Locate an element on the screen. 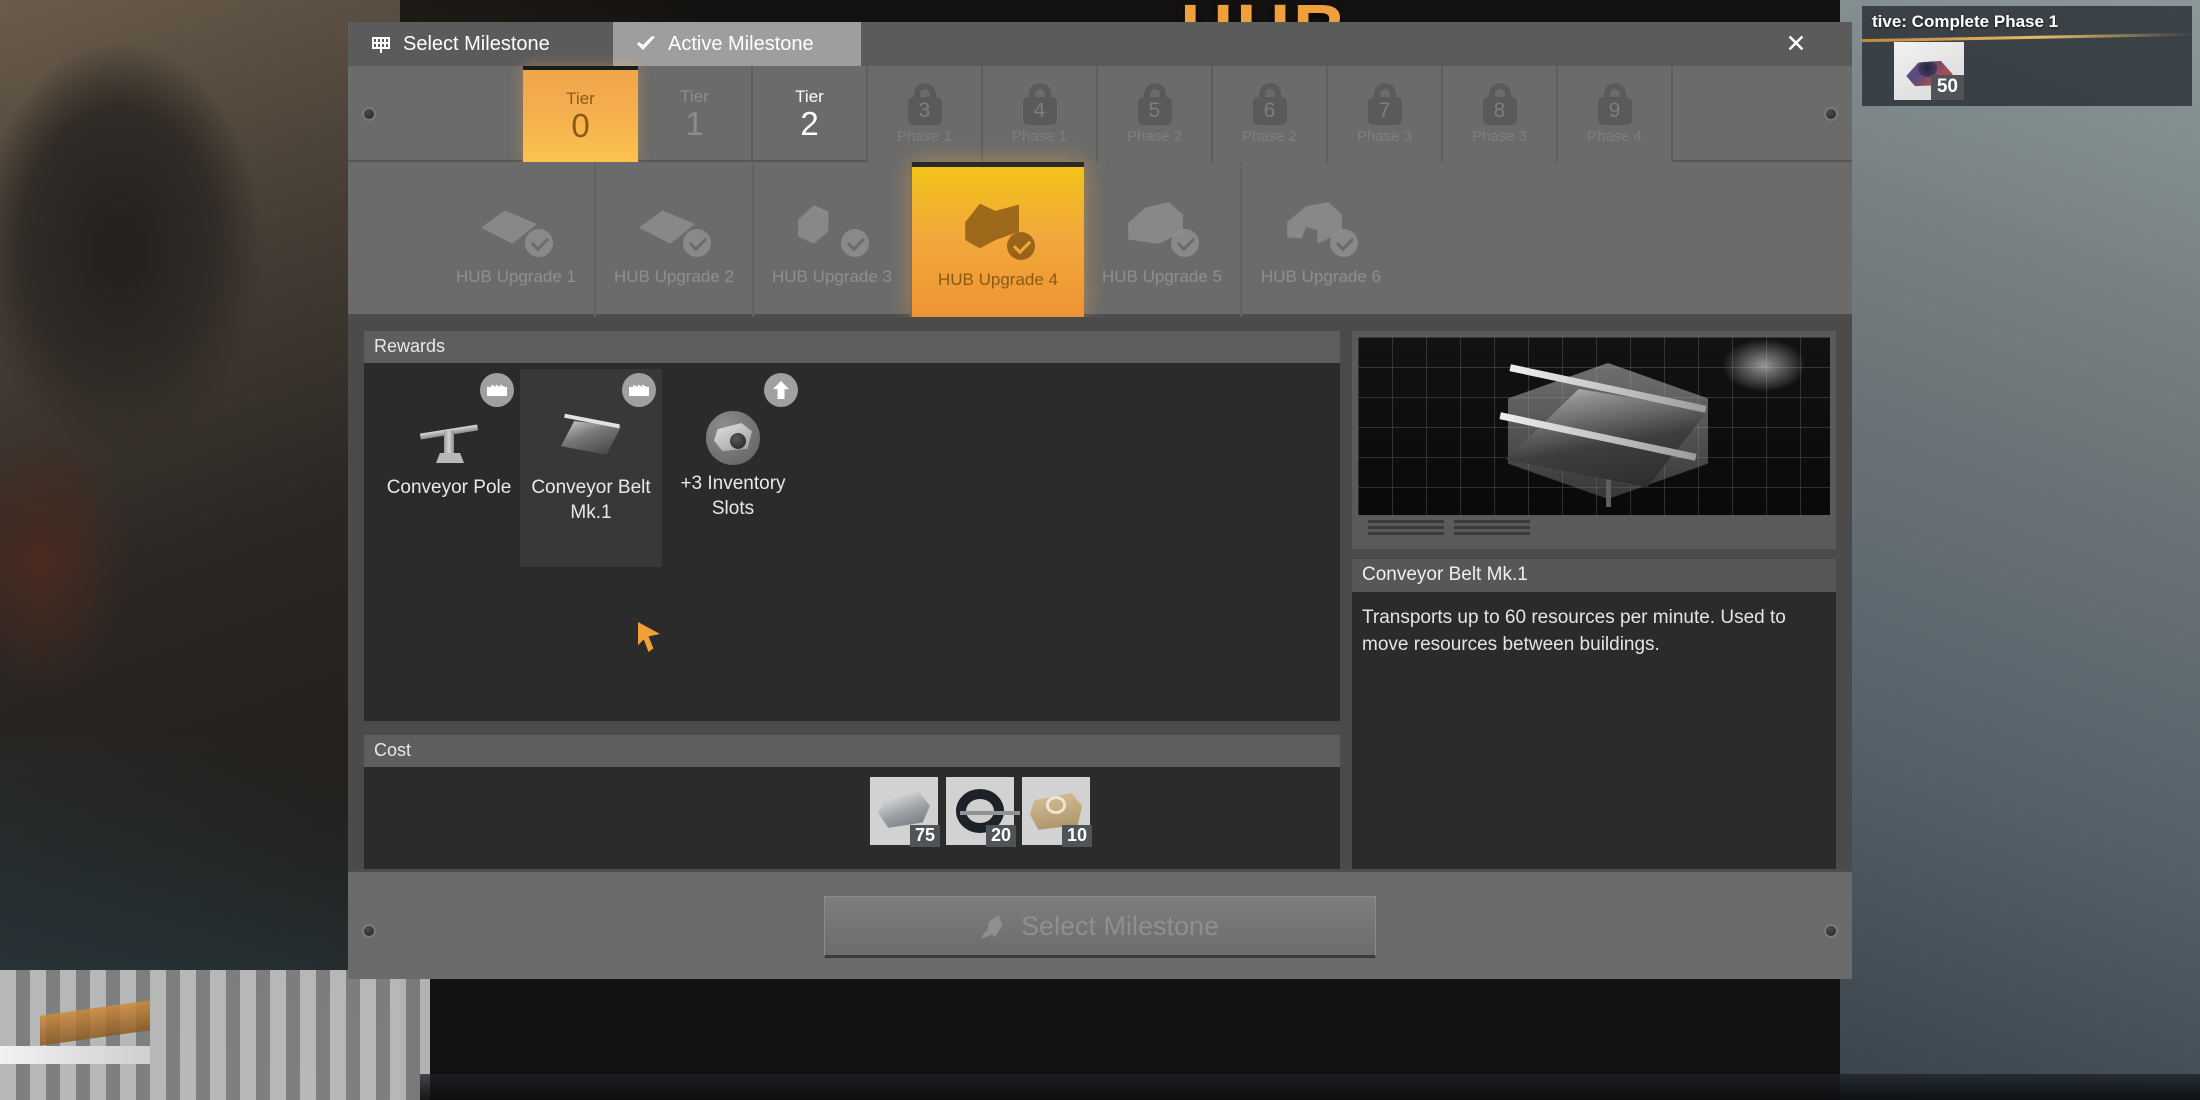 This screenshot has width=2200, height=1100. rewards-header: Rewards is located at coordinates (852, 347).